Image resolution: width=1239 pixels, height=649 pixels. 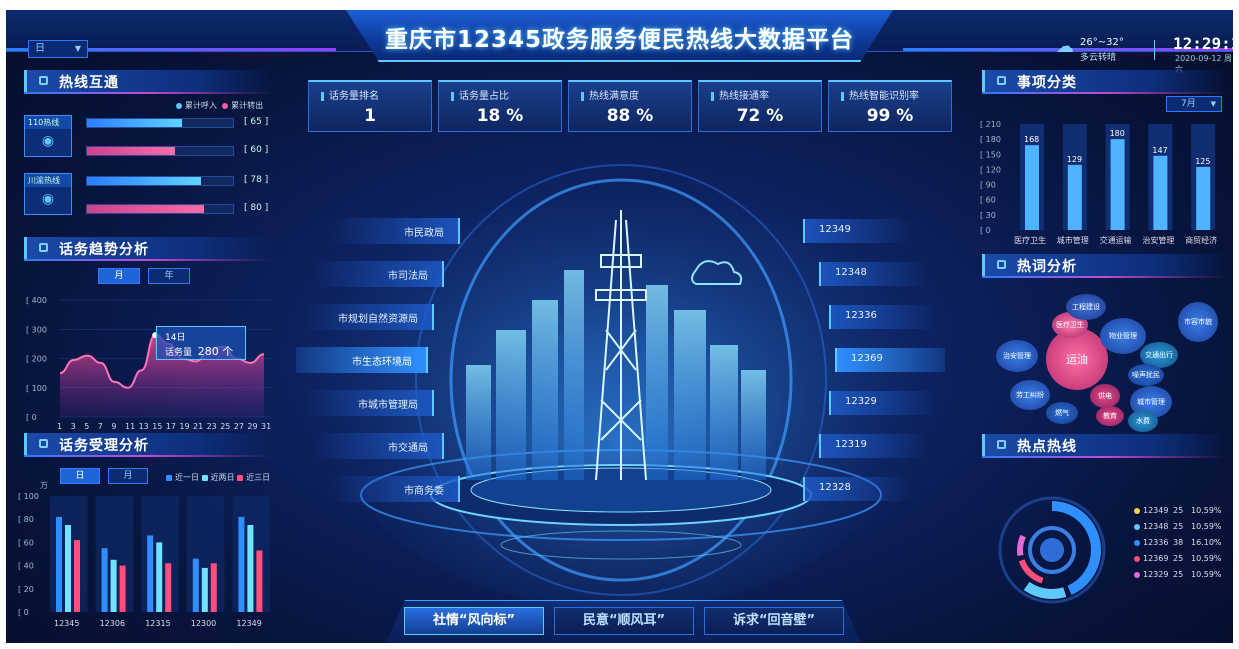 What do you see at coordinates (1143, 421) in the screenshot?
I see `hot-word: 水费` at bounding box center [1143, 421].